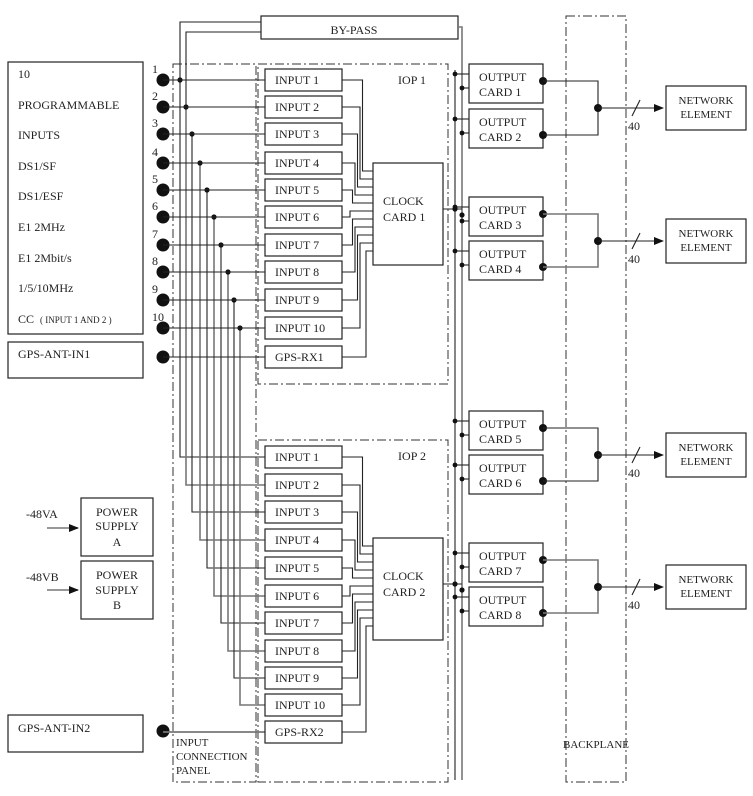  I want to click on input-type-line: PROGRAMMABLE, so click(68, 105).